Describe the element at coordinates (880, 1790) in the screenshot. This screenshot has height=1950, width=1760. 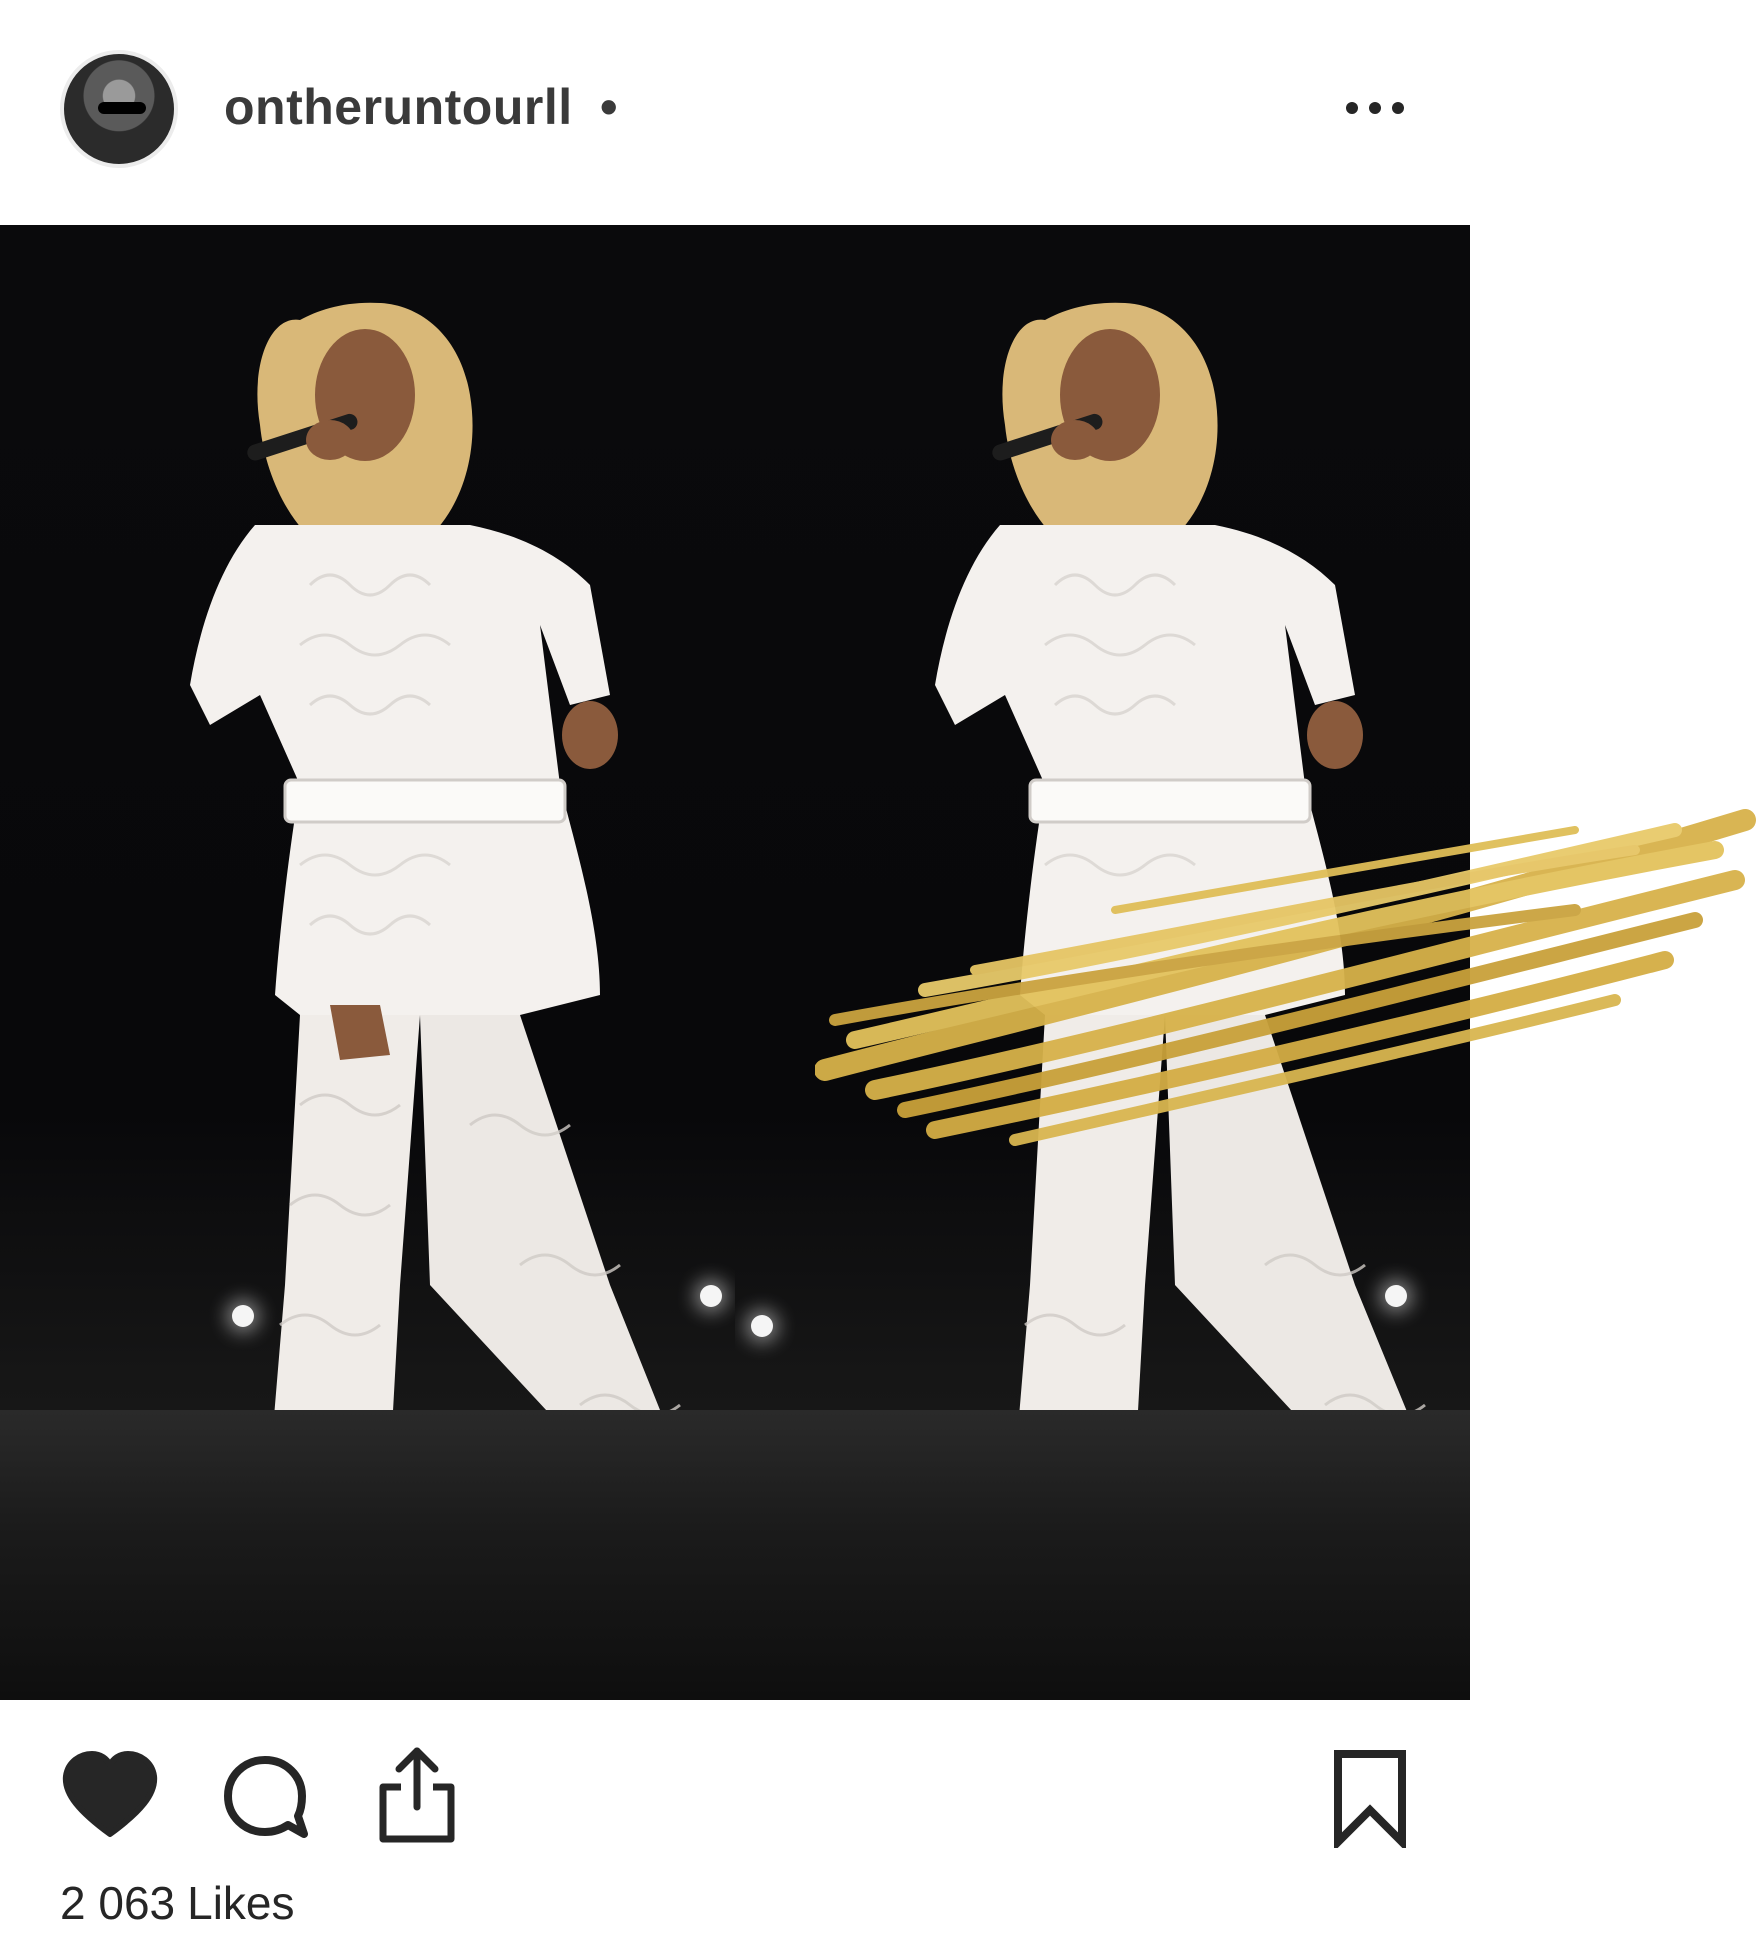
I see `action-bar` at that location.